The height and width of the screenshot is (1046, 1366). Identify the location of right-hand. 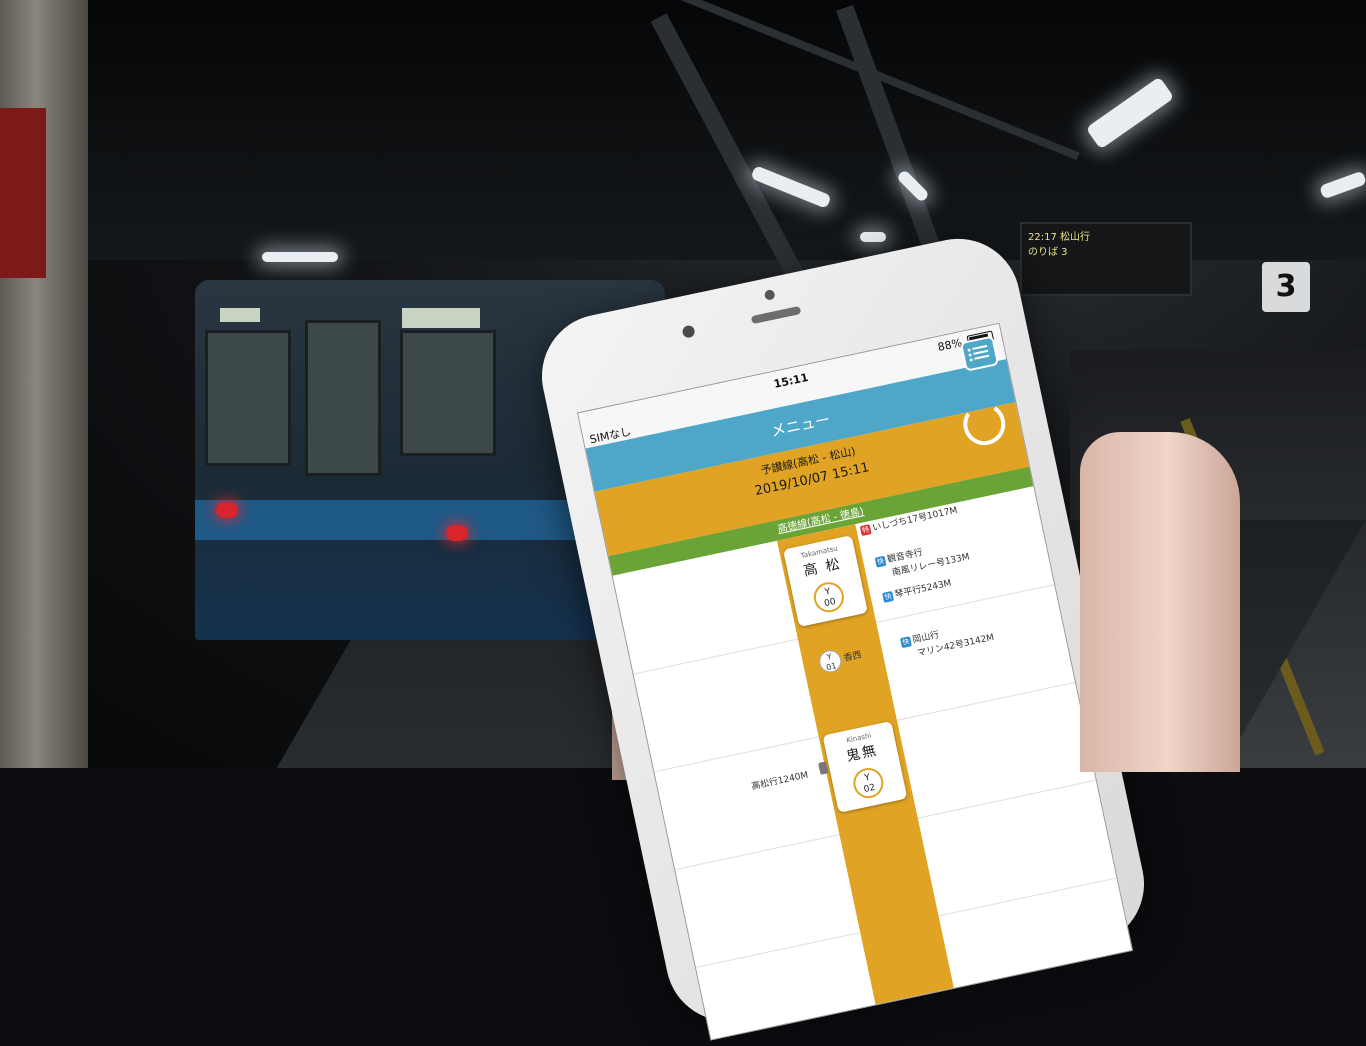
(1160, 602).